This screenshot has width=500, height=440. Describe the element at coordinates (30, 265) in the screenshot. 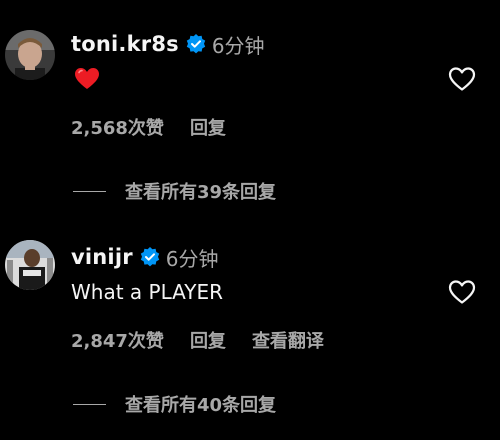

I see `avatar-vinijr` at that location.